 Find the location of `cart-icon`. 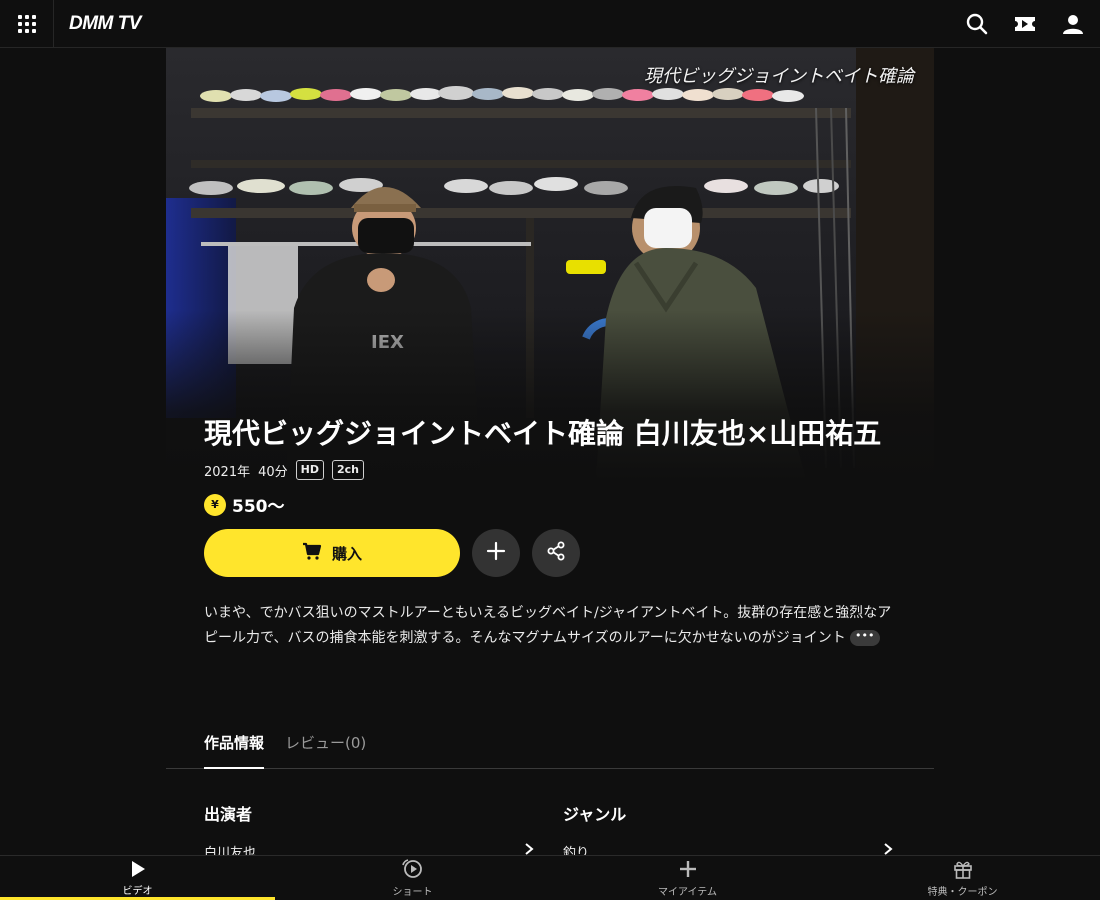

cart-icon is located at coordinates (312, 553).